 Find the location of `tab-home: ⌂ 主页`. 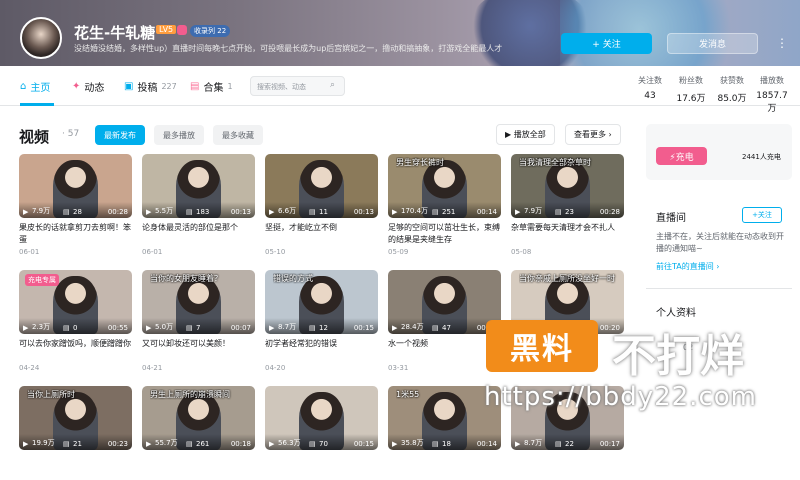

tab-home: ⌂ 主页 is located at coordinates (35, 86).